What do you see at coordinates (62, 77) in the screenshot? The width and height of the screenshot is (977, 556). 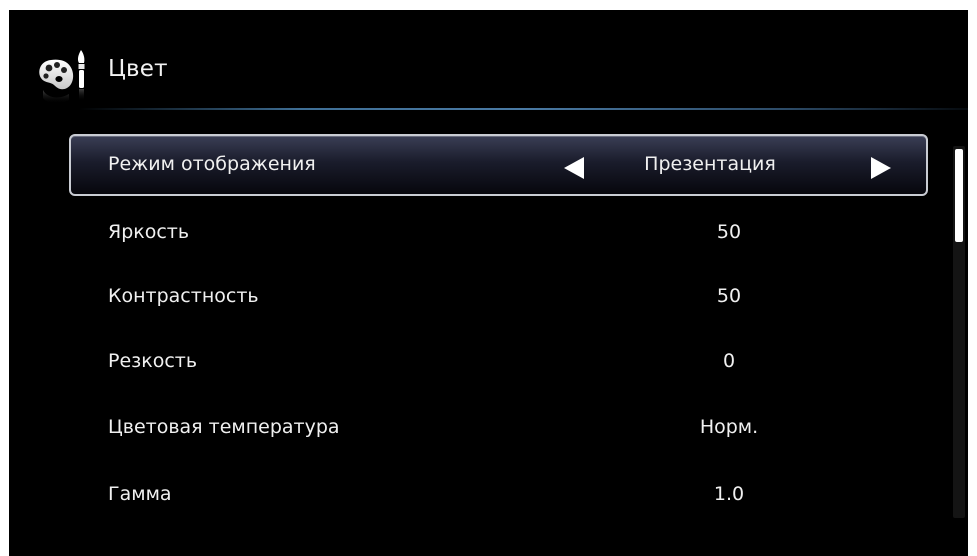 I see `palette-icon` at bounding box center [62, 77].